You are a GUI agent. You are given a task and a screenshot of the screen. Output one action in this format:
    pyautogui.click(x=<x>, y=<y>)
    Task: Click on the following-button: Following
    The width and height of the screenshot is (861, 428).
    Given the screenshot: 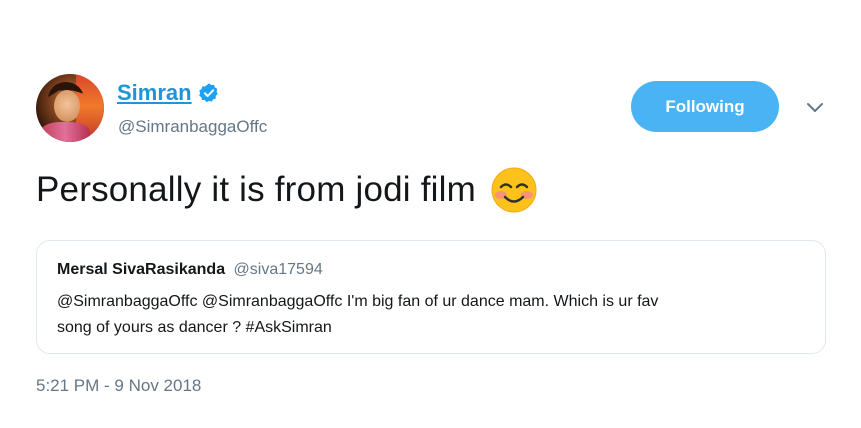 What is the action you would take?
    pyautogui.click(x=705, y=106)
    